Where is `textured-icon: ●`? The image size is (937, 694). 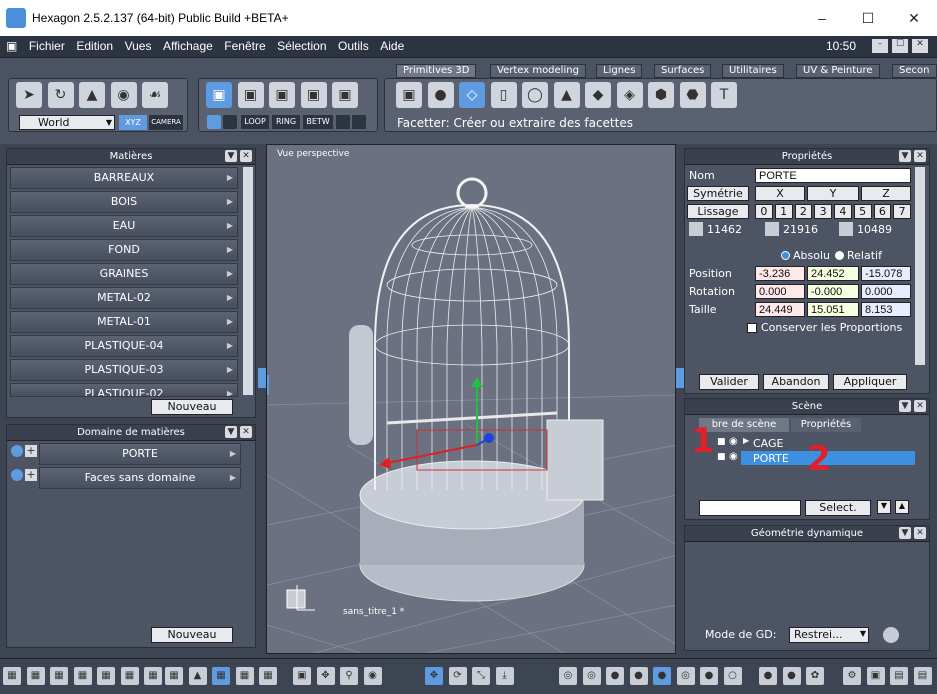
textured-icon: ● is located at coordinates (662, 676).